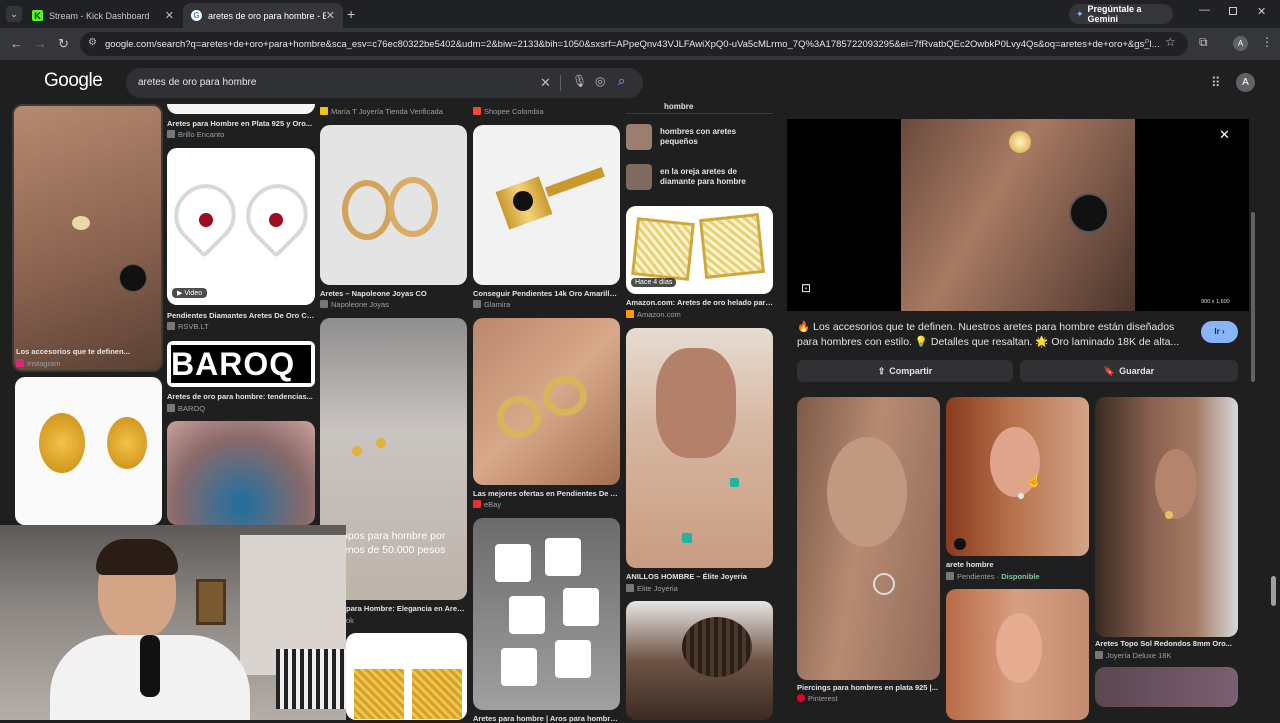 Image resolution: width=1280 pixels, height=723 pixels. I want to click on result-card: ▶ Video, so click(241, 226).